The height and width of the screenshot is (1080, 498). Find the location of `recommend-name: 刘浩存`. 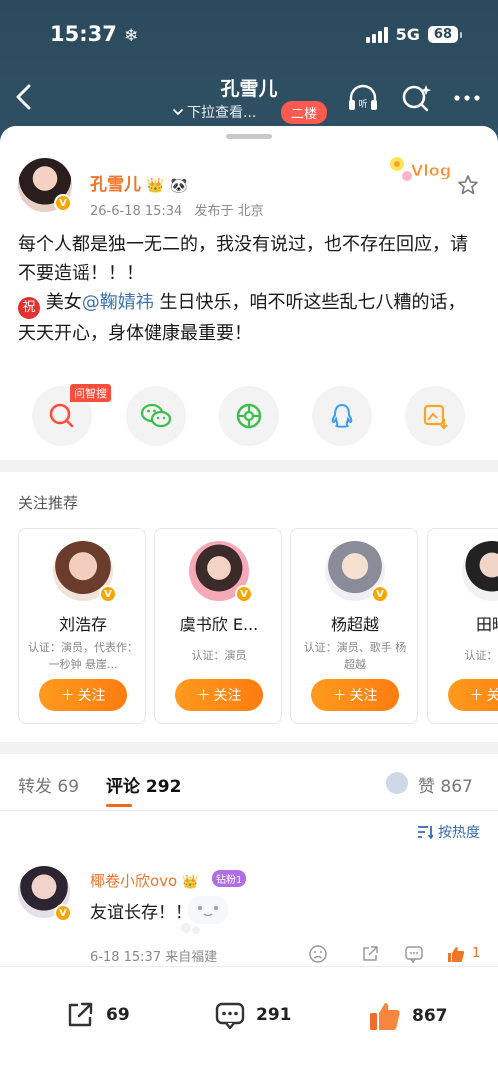

recommend-name: 刘浩存 is located at coordinates (82, 624).